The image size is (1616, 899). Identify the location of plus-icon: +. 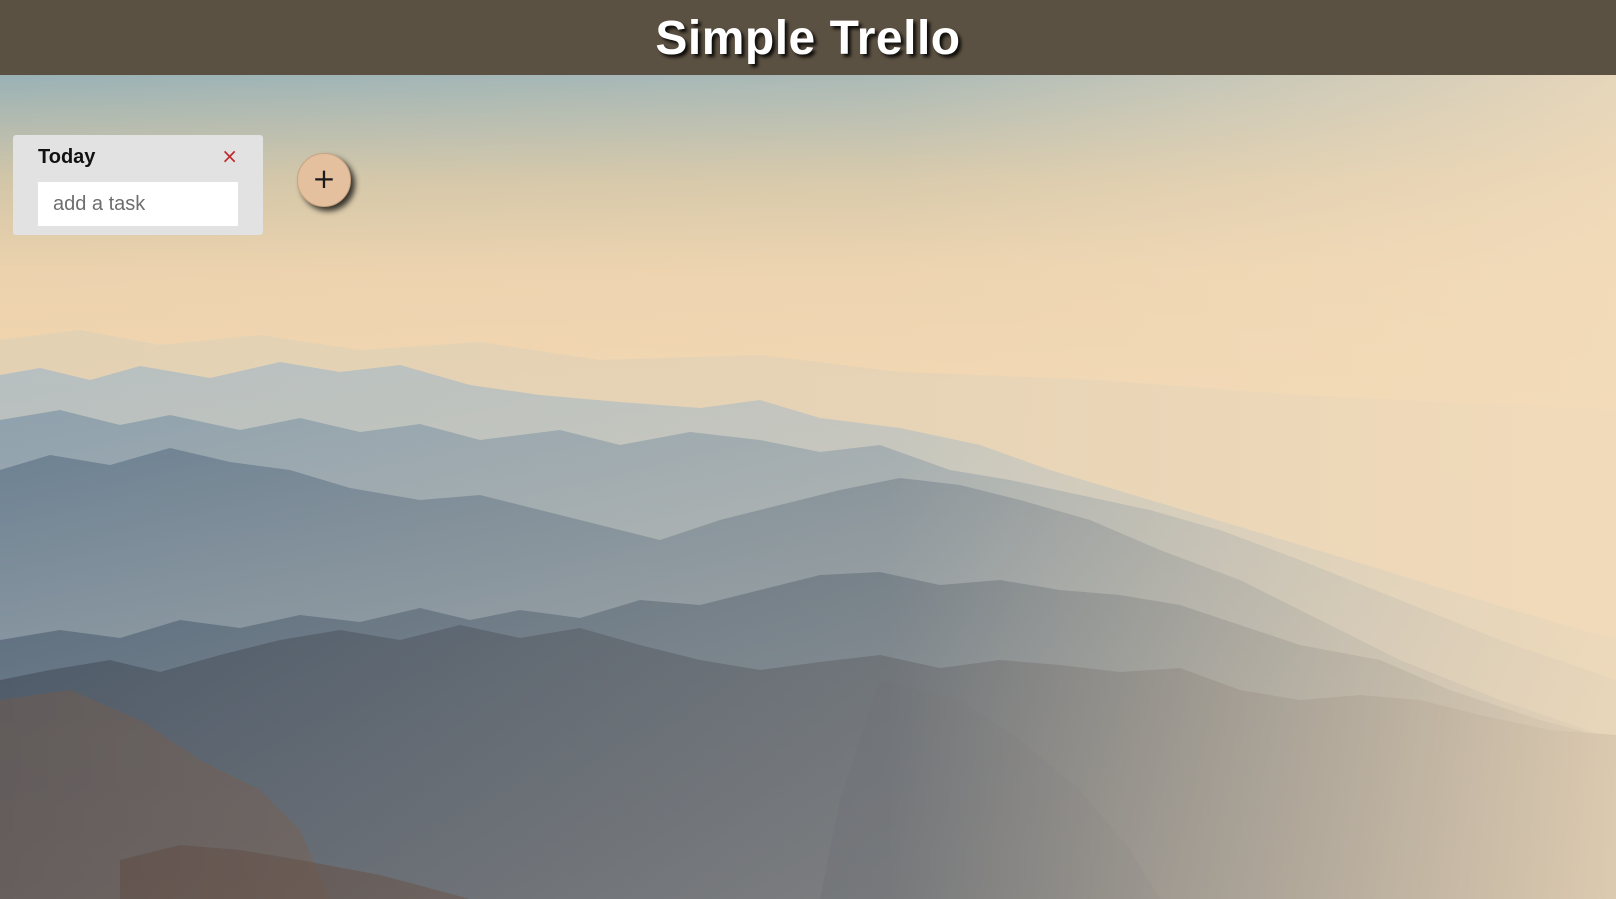
(324, 178).